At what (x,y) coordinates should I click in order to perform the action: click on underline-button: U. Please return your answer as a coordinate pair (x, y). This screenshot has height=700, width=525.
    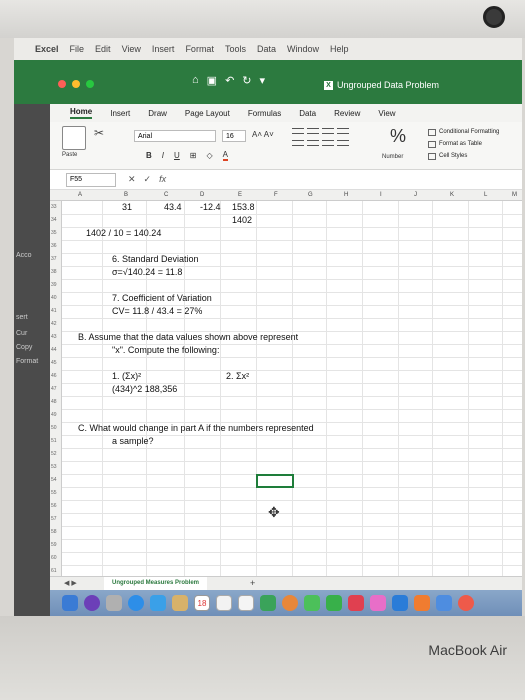
    Looking at the image, I should click on (177, 155).